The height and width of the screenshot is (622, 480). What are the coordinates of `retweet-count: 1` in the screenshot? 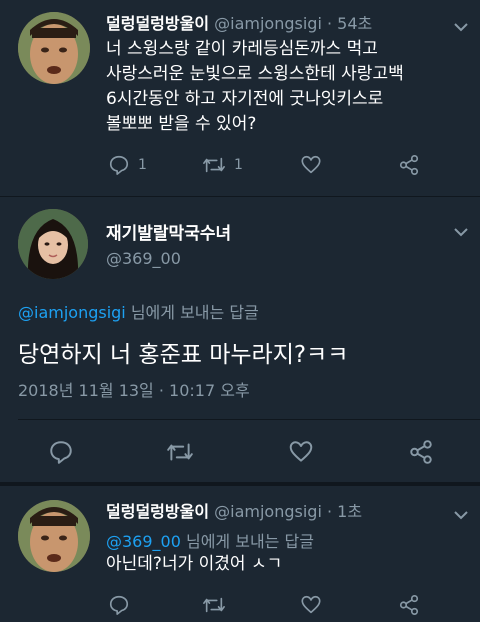 It's located at (238, 165).